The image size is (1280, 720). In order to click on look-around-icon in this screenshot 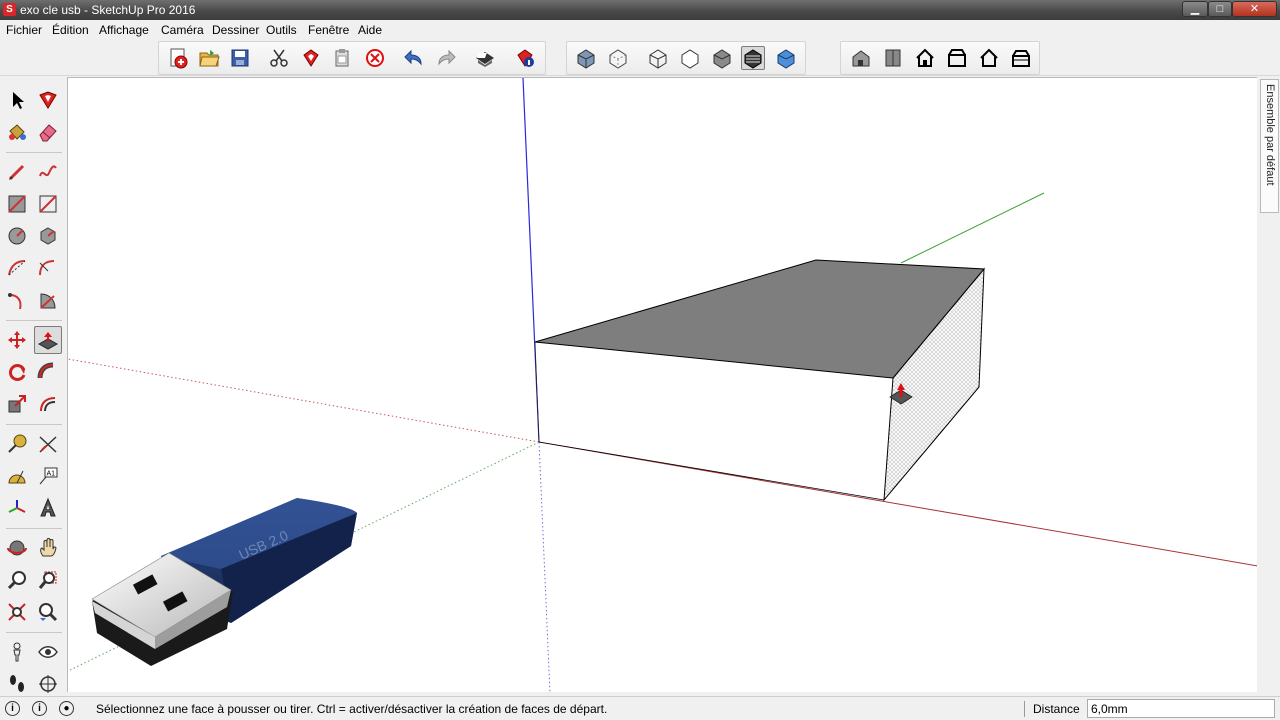, I will do `click(48, 652)`.